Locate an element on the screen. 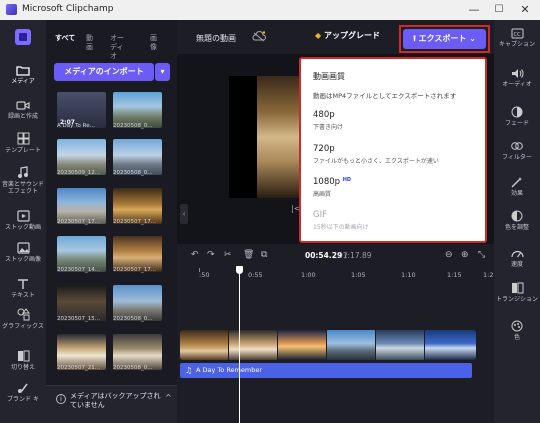 The image size is (540, 423). export-option-1080p: 1080p HD 高画質 is located at coordinates (332, 187).